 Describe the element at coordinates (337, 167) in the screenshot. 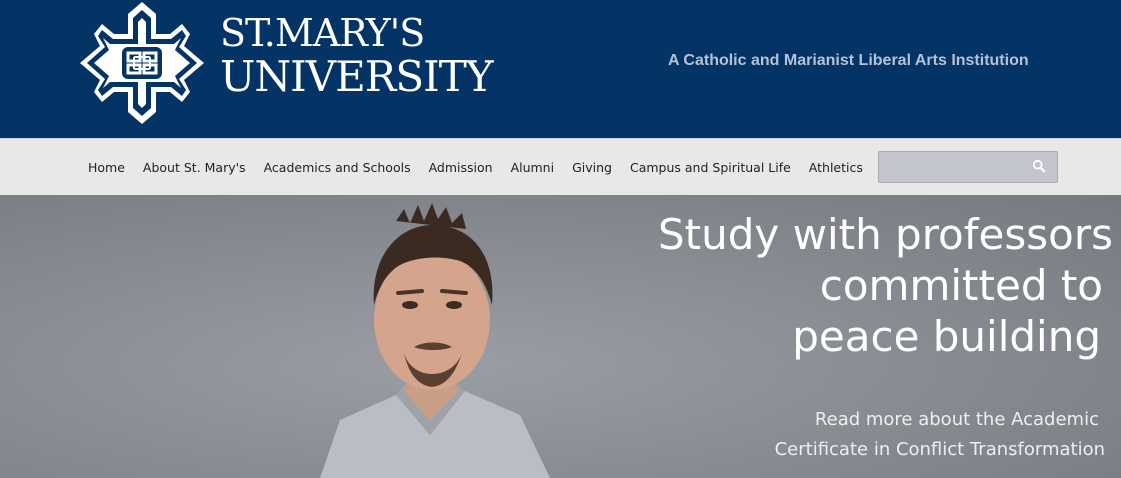

I see `nav-item-academics: Academics and Schools` at that location.